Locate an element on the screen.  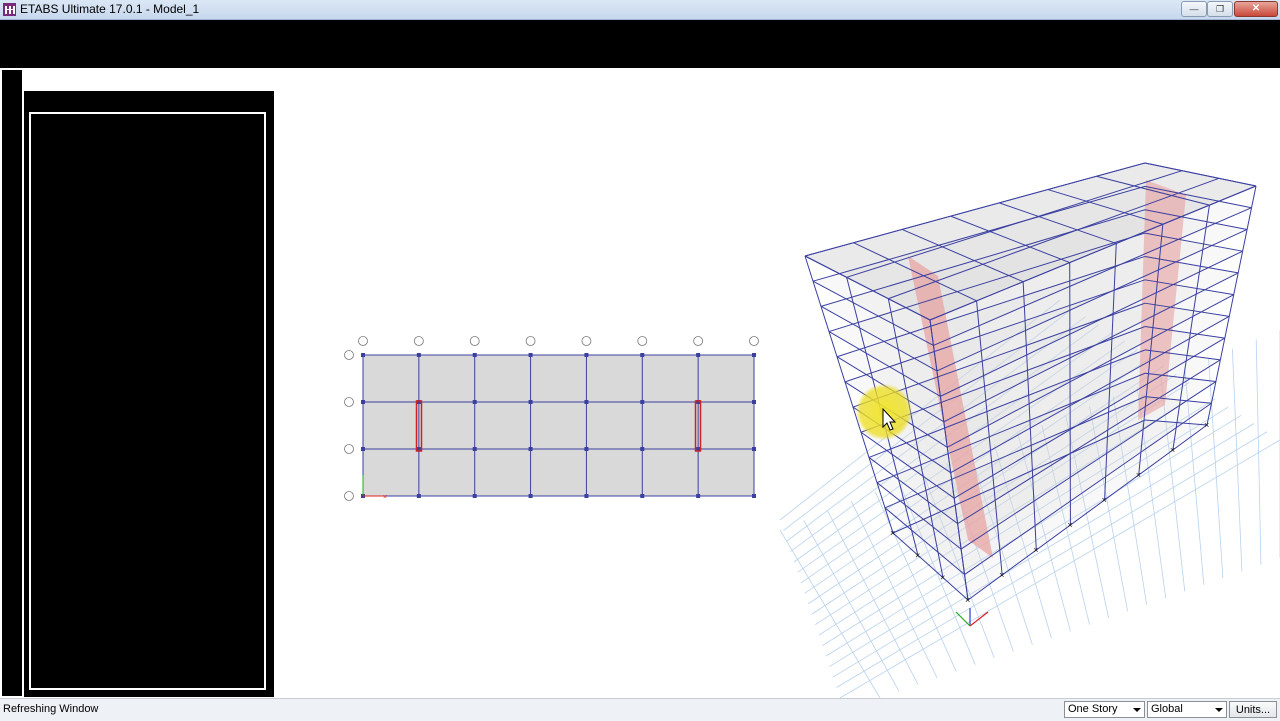
coordinate-system-select: Global is located at coordinates (1187, 709).